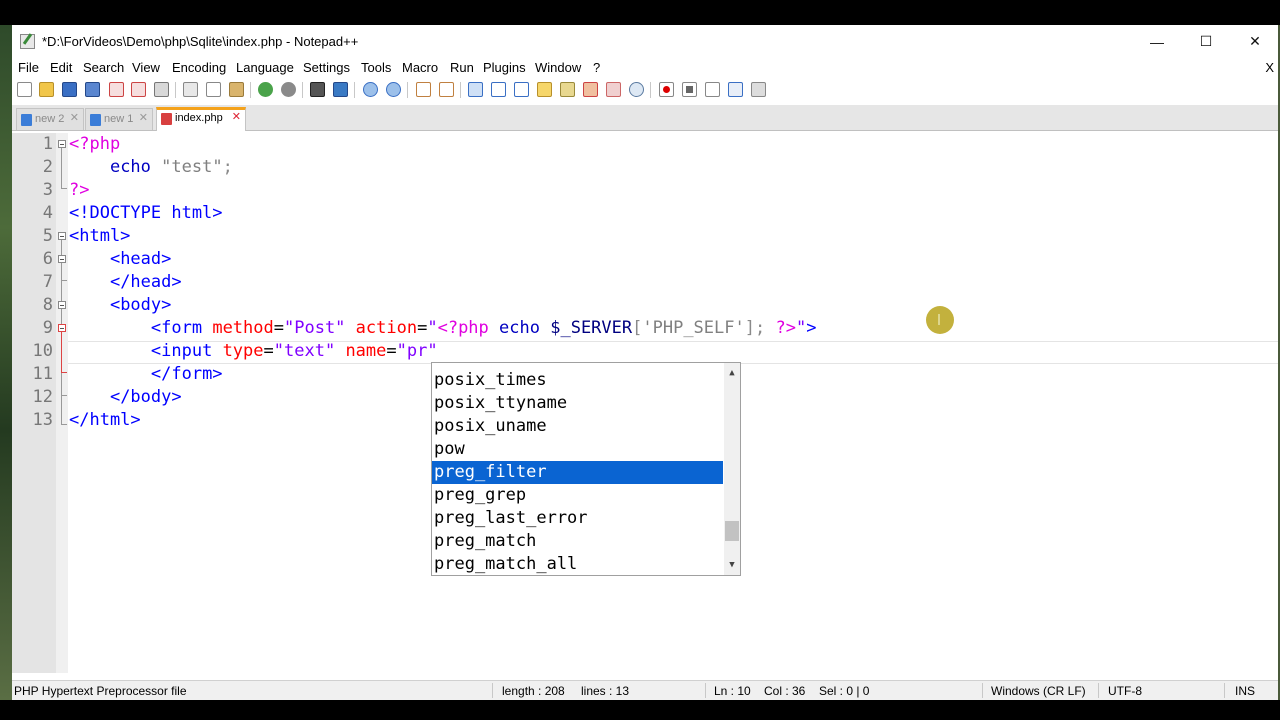  What do you see at coordinates (151, 167) in the screenshot?
I see `code-line: echo "test";` at bounding box center [151, 167].